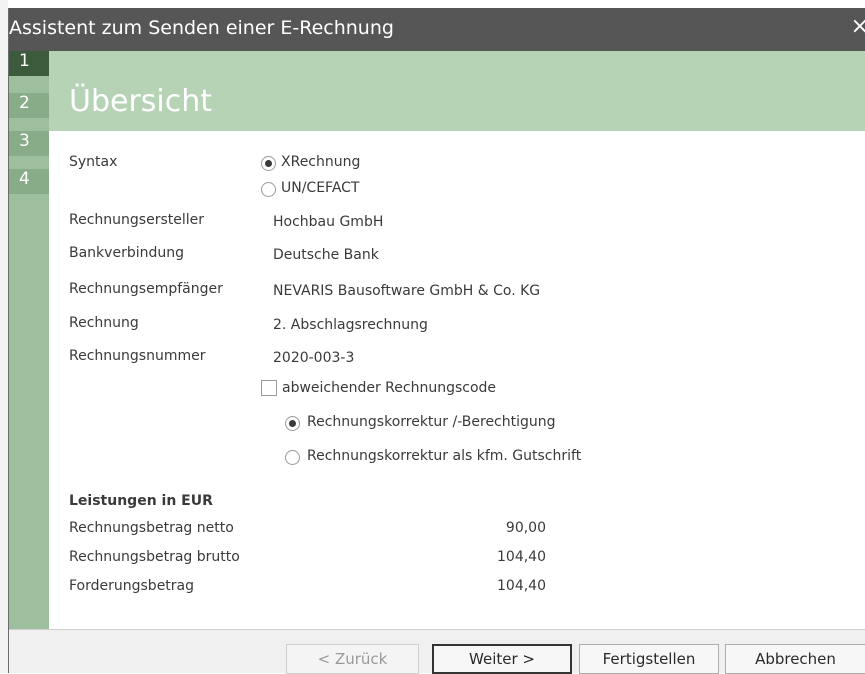 Image resolution: width=865 pixels, height=674 pixels. Describe the element at coordinates (649, 659) in the screenshot. I see `finish-button: Fertigstellen` at that location.